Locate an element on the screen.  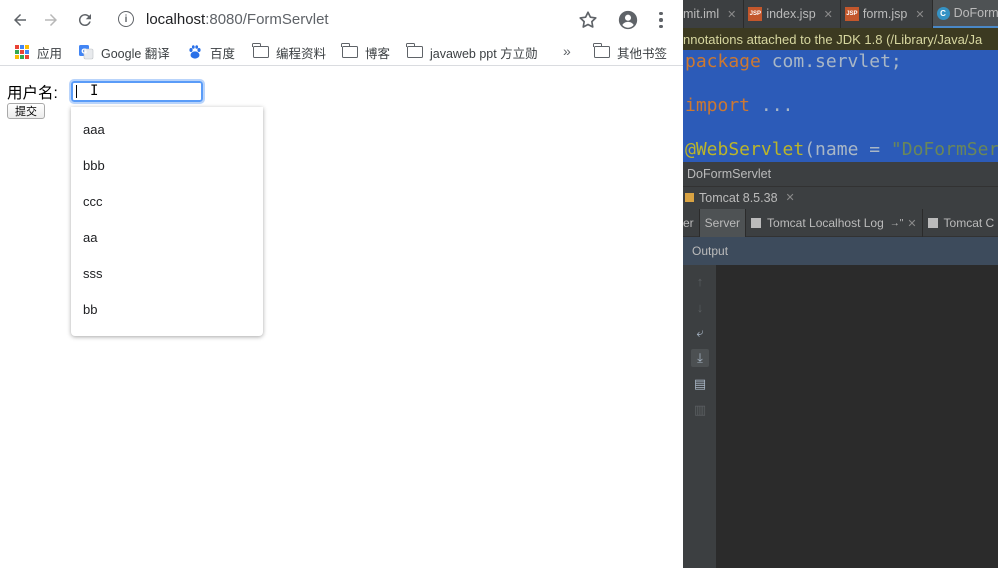
soft-wrap-icon: ⤶ is located at coordinates (700, 333).